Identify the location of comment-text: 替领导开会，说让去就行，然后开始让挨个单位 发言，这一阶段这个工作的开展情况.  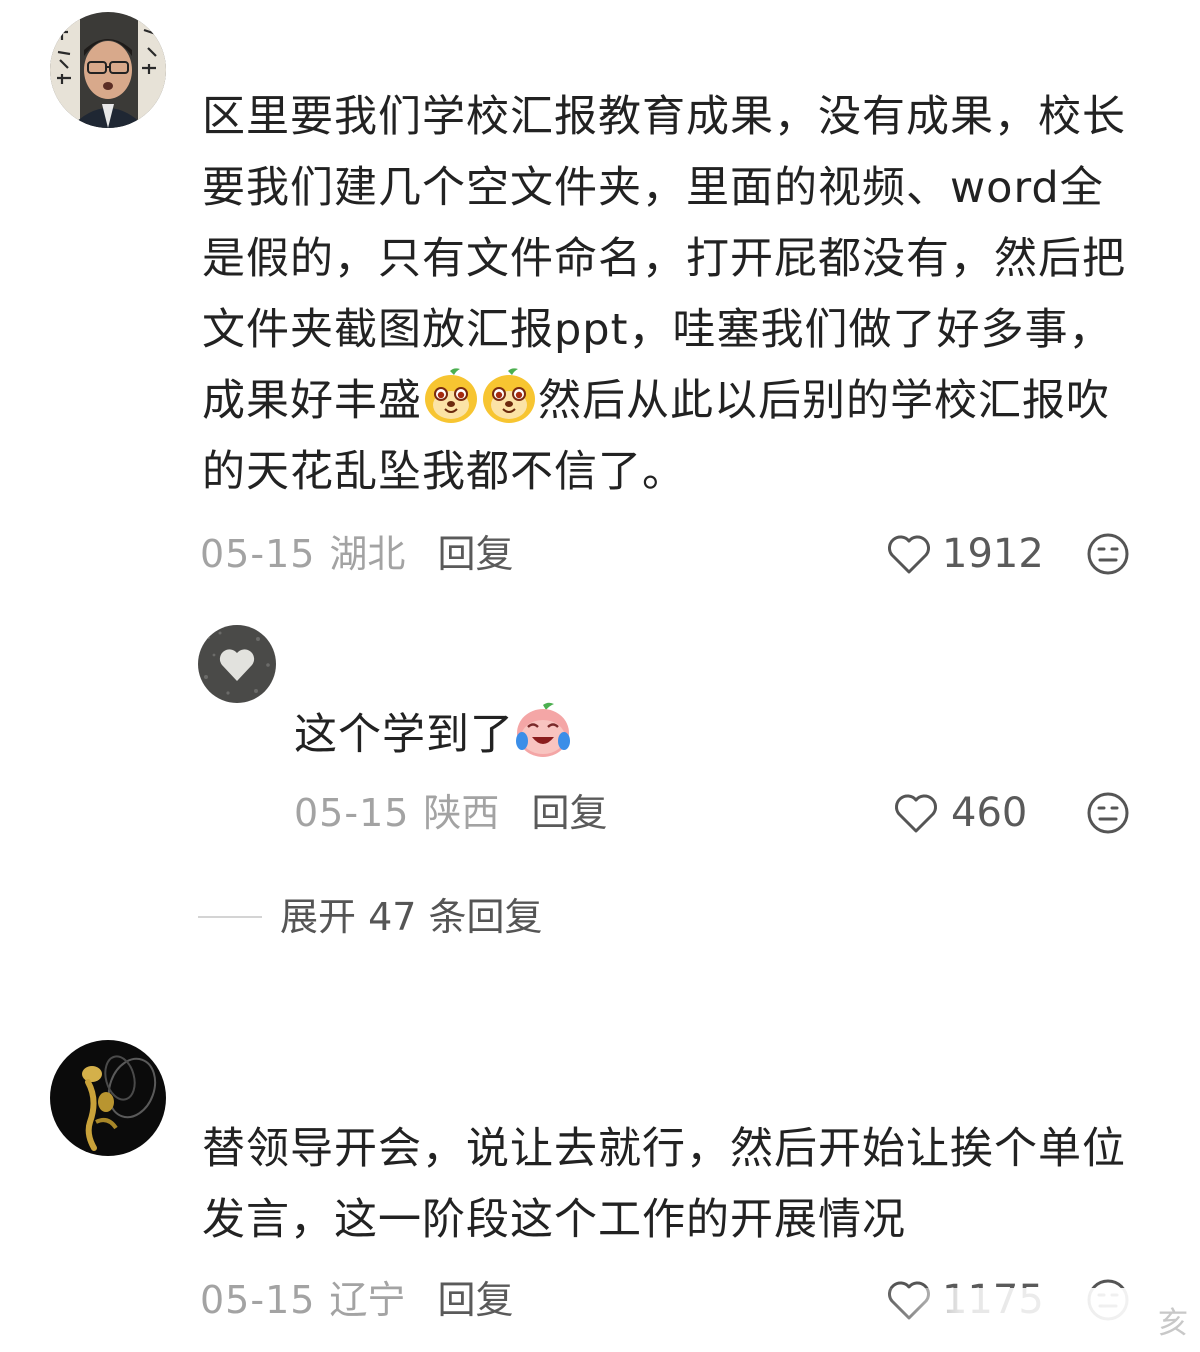
(682, 1185).